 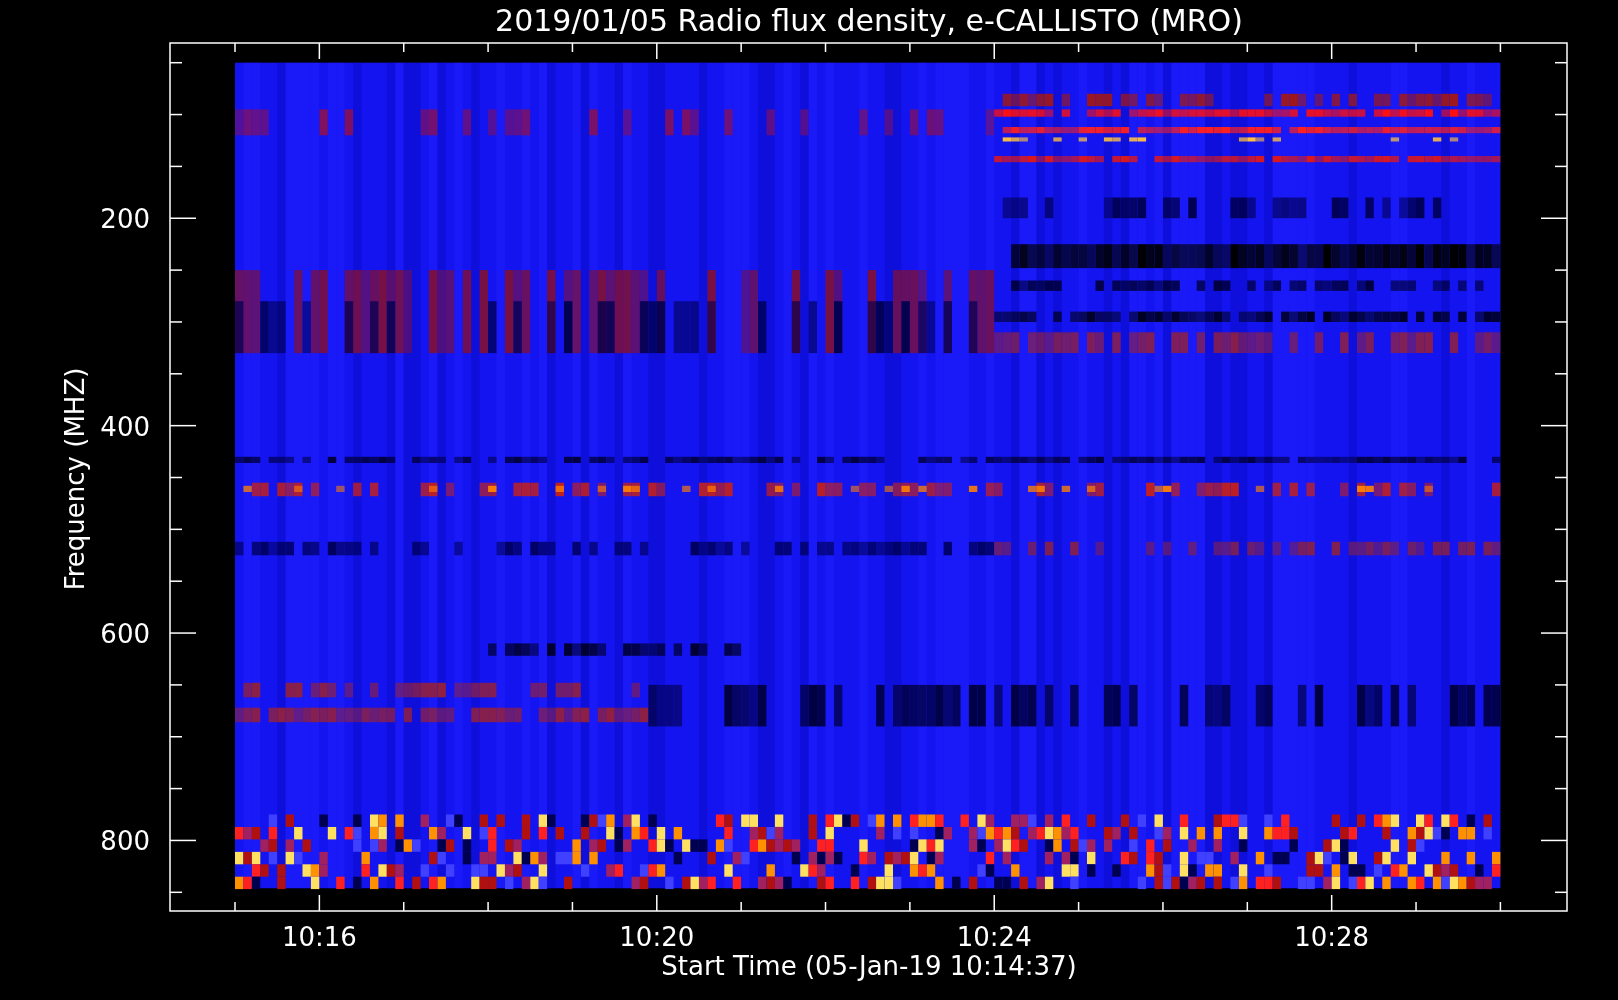 What do you see at coordinates (75, 479) in the screenshot?
I see `y-axis-label: Frequency (MHZ)` at bounding box center [75, 479].